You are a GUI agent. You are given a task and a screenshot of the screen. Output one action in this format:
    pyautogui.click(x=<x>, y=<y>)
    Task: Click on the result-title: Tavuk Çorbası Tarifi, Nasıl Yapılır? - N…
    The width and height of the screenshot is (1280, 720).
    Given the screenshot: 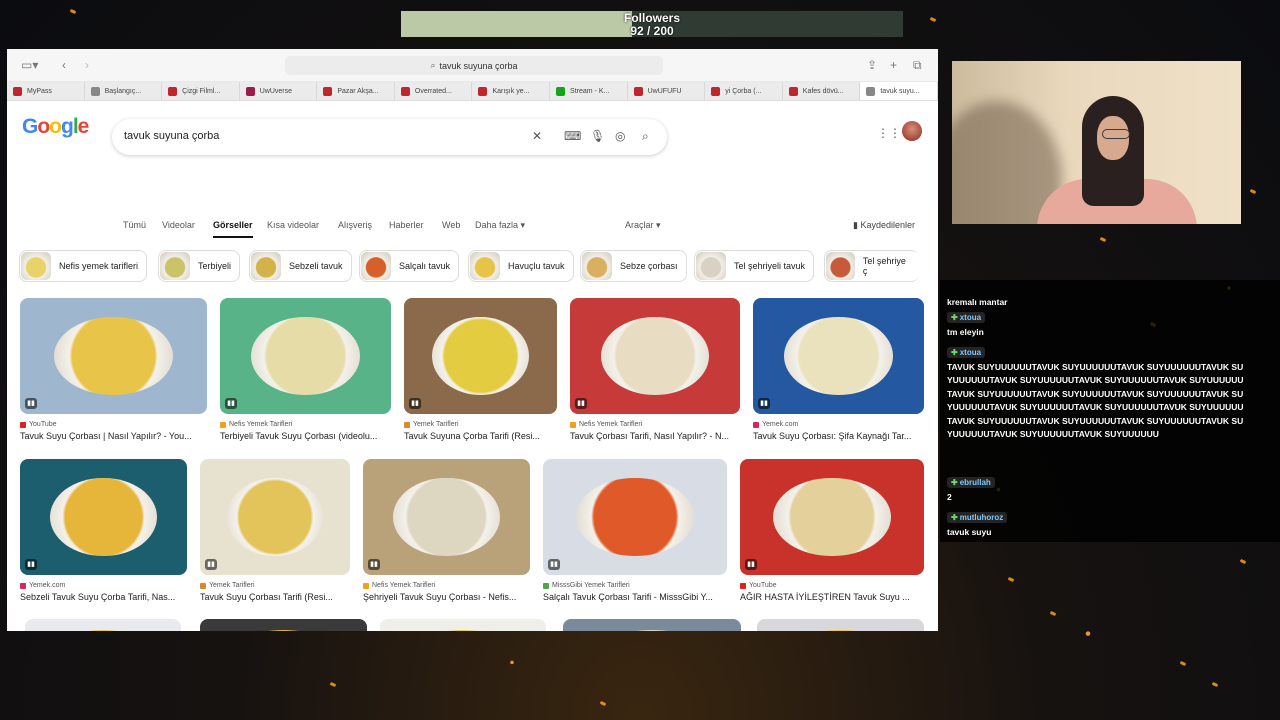 What is the action you would take?
    pyautogui.click(x=655, y=436)
    